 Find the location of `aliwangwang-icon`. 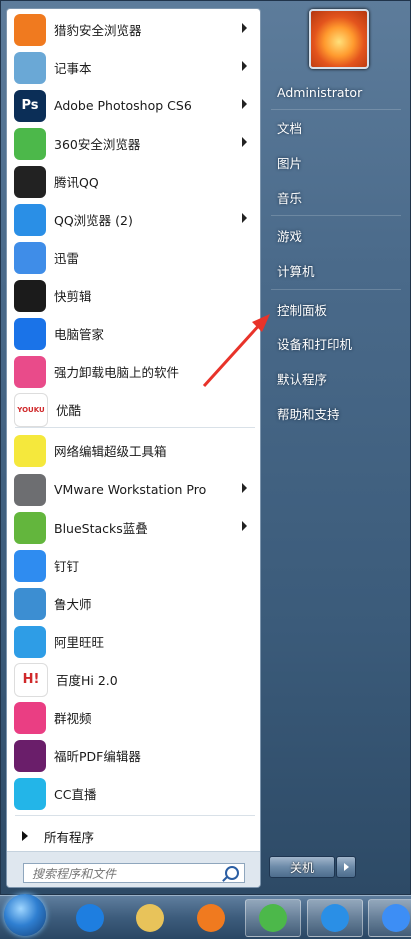

aliwangwang-icon is located at coordinates (30, 641).